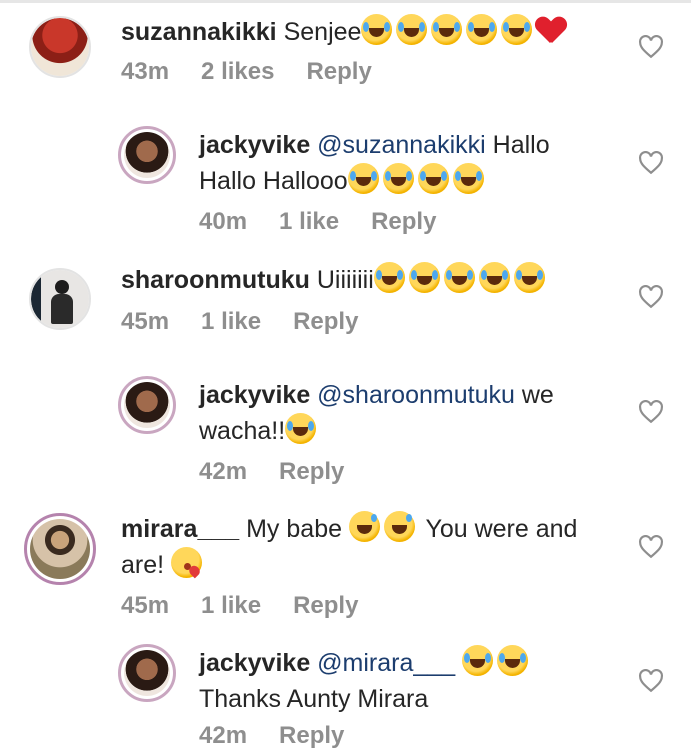 The width and height of the screenshot is (691, 750). What do you see at coordinates (143, 565) in the screenshot?
I see `comment-text: are!` at bounding box center [143, 565].